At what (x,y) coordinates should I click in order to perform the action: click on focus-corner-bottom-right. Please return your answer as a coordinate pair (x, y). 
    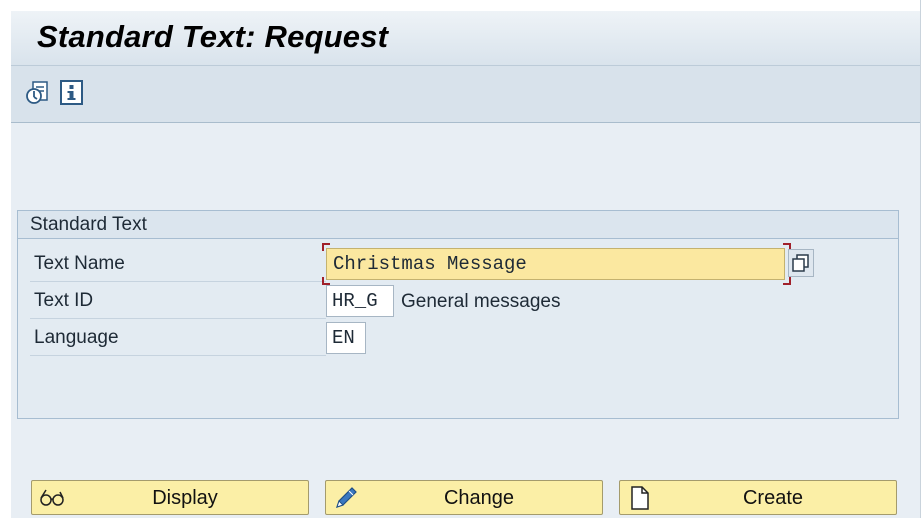
    Looking at the image, I should click on (787, 281).